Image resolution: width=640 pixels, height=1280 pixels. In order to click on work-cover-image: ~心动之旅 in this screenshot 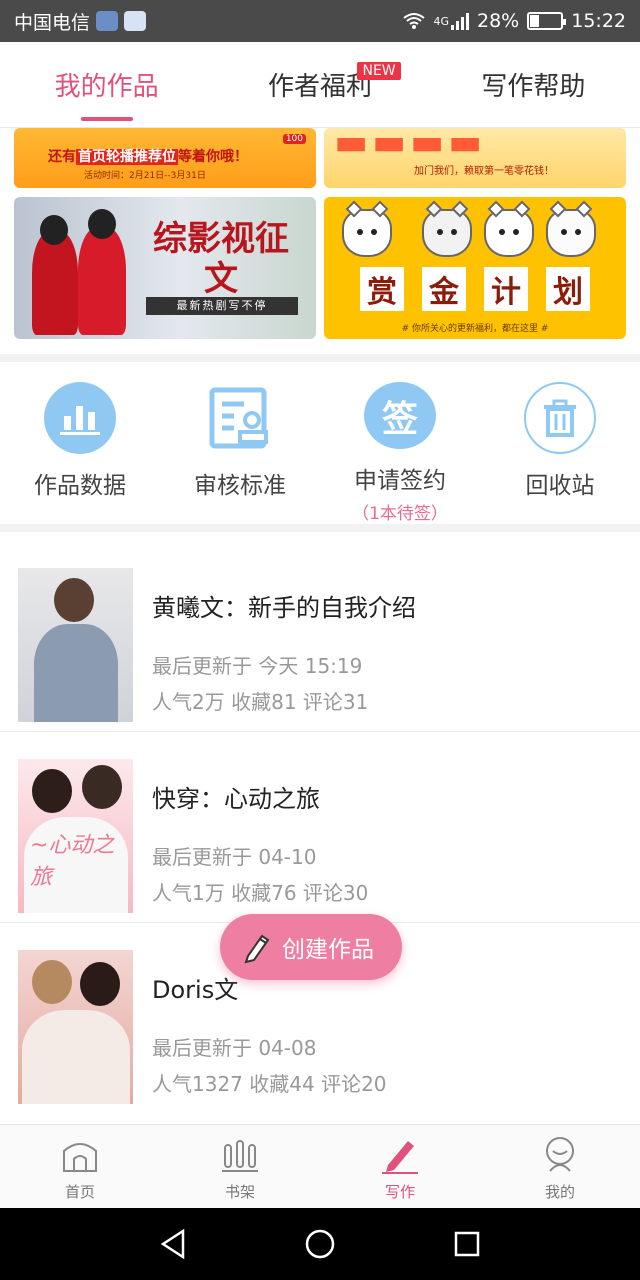, I will do `click(75, 836)`.